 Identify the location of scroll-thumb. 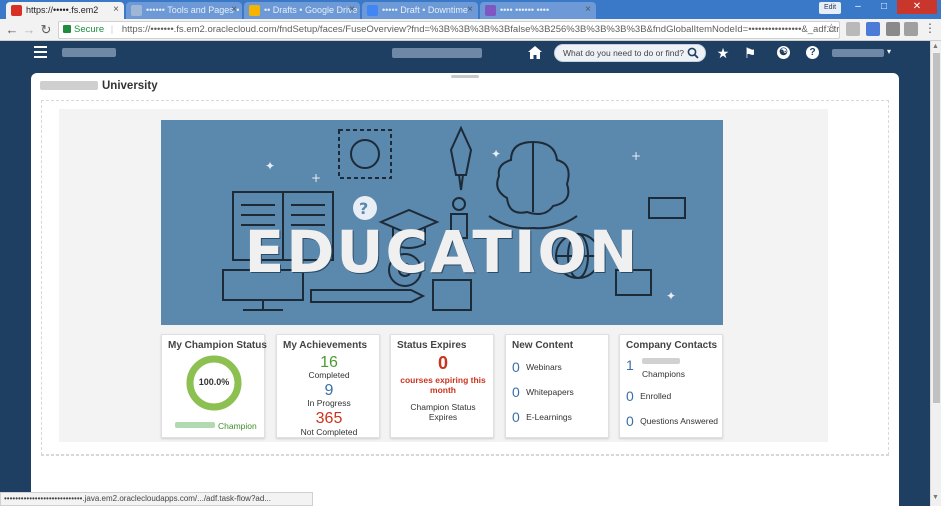
(936, 228).